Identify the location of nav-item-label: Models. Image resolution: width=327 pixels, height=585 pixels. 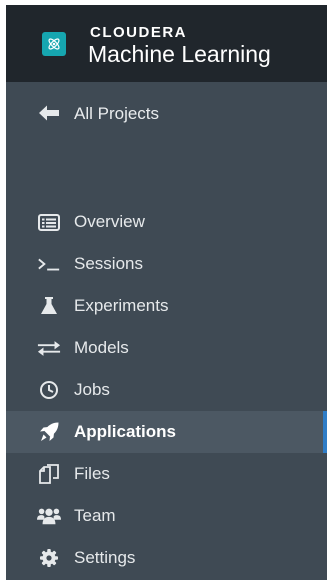
(101, 347).